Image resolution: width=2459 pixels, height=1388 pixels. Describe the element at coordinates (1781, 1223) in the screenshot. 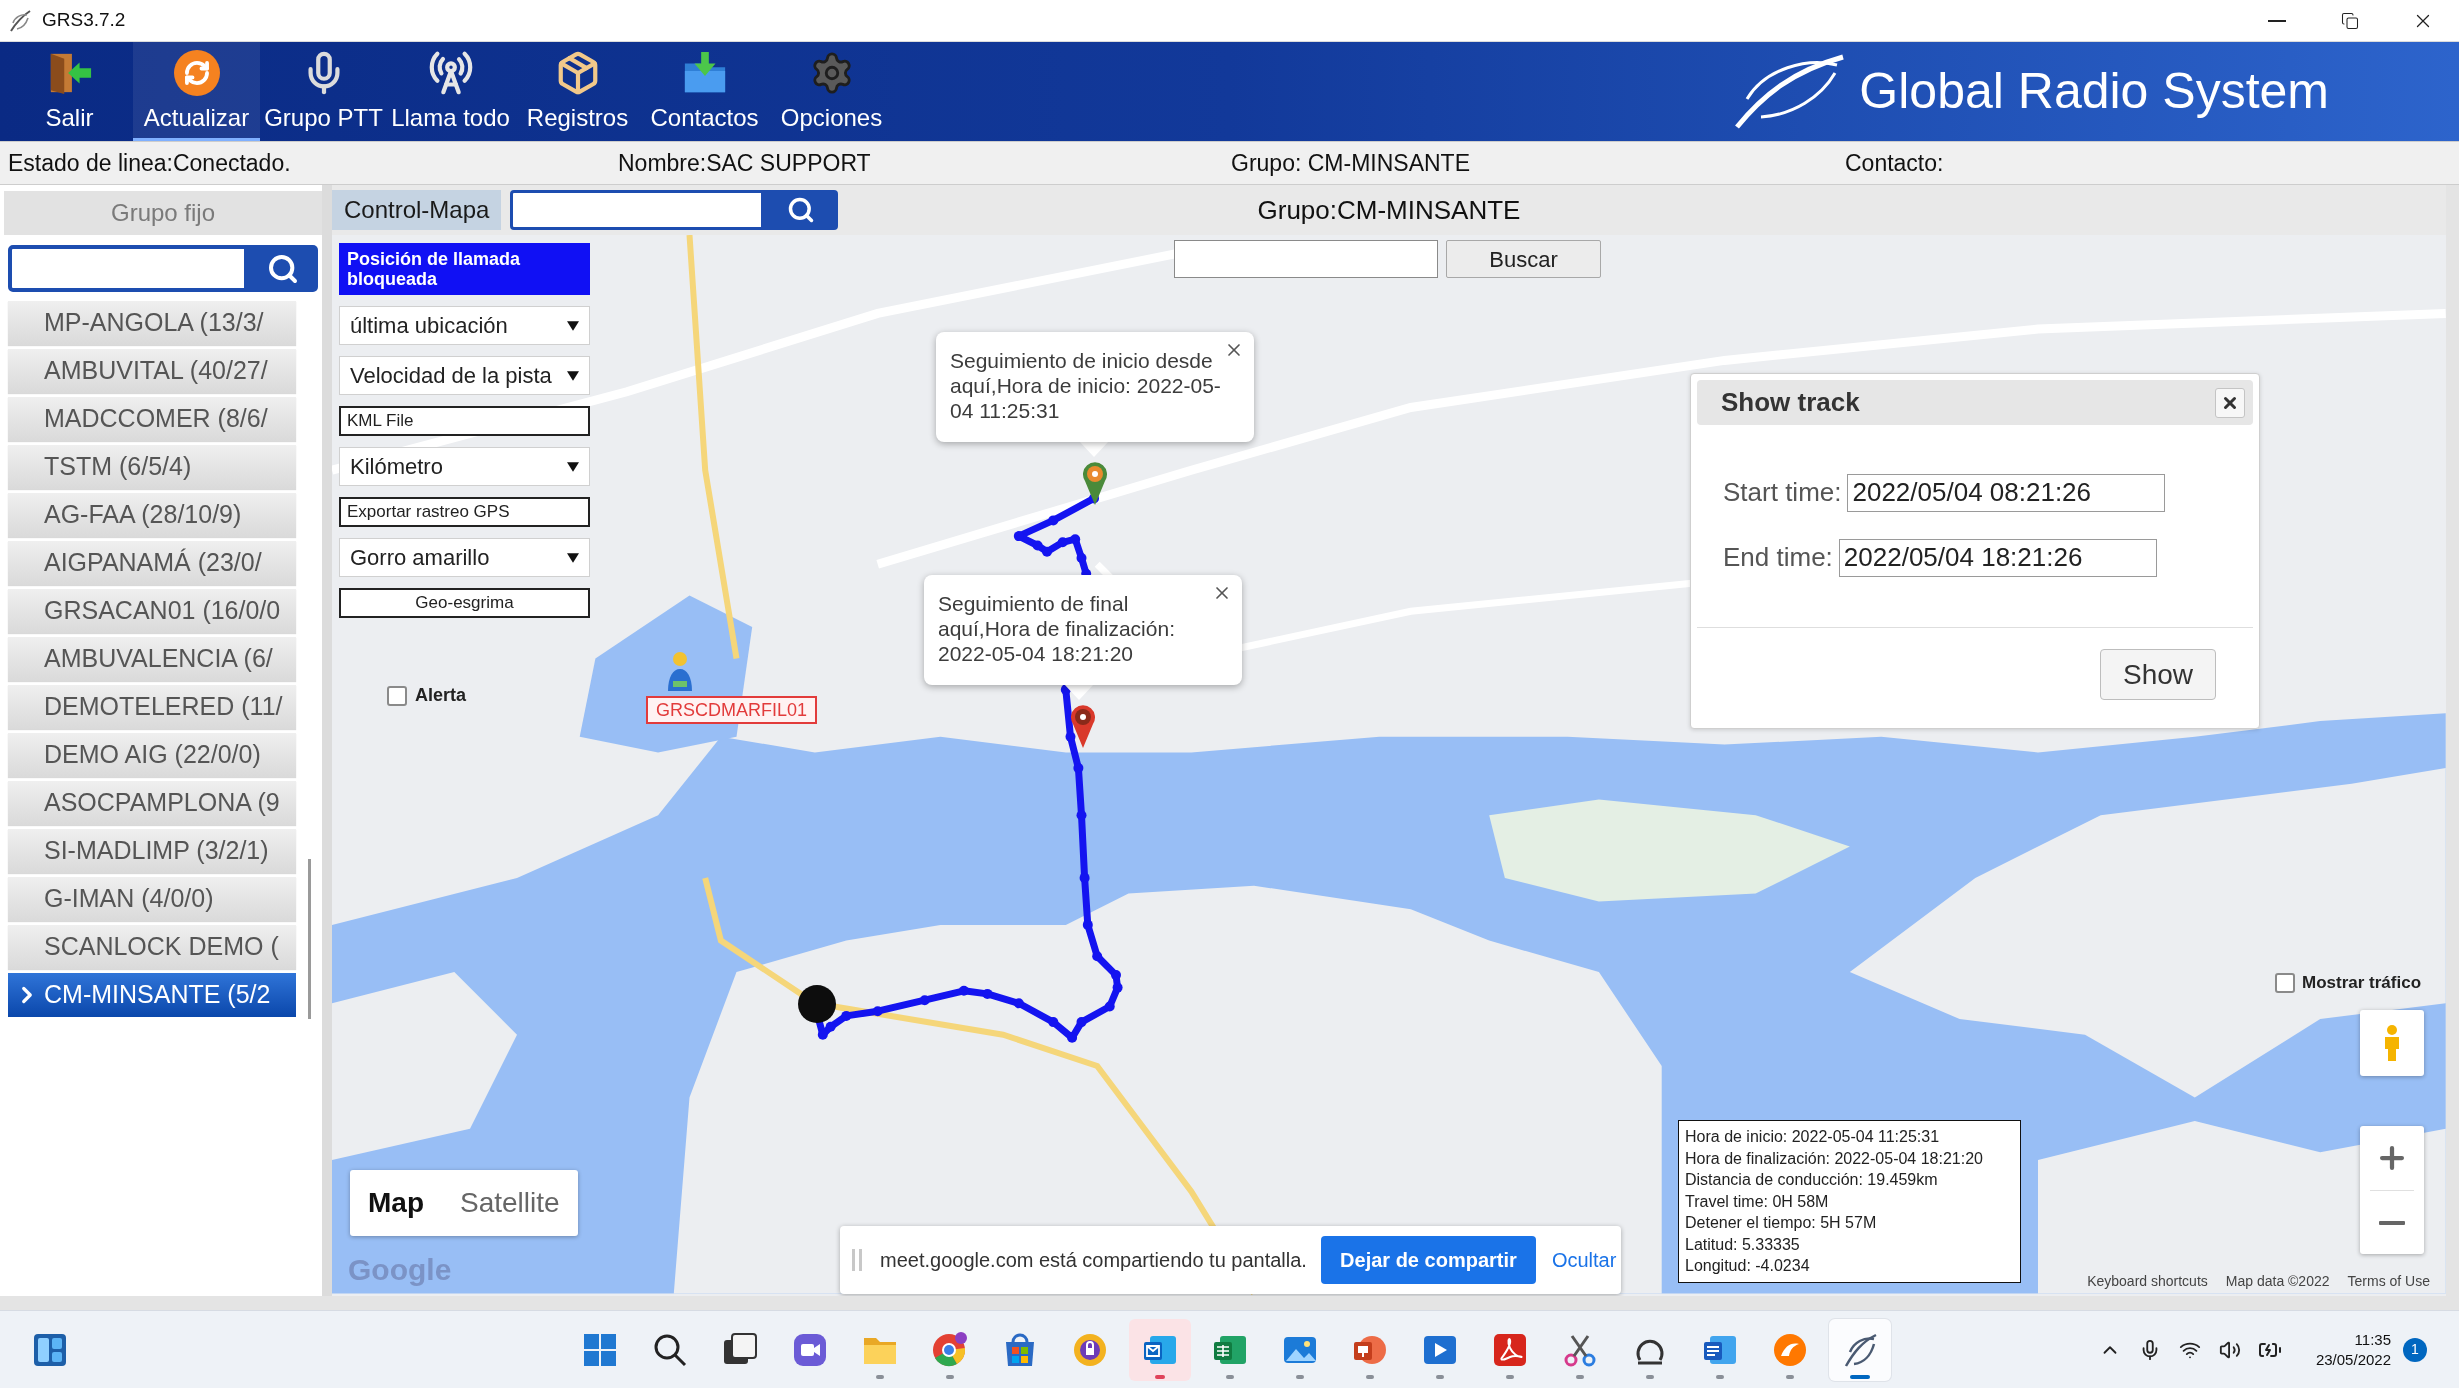

I see `track-info-line: Detener el tiempo: 5H 57M` at that location.